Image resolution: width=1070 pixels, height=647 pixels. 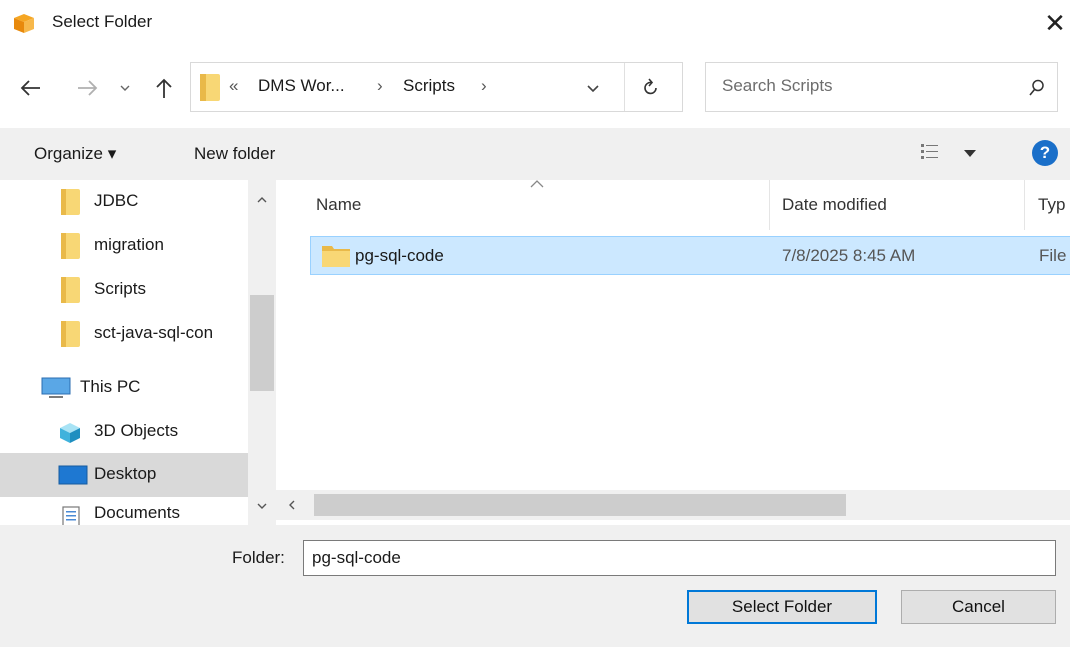 What do you see at coordinates (782, 607) in the screenshot?
I see `select-folder-button: Select Folder` at bounding box center [782, 607].